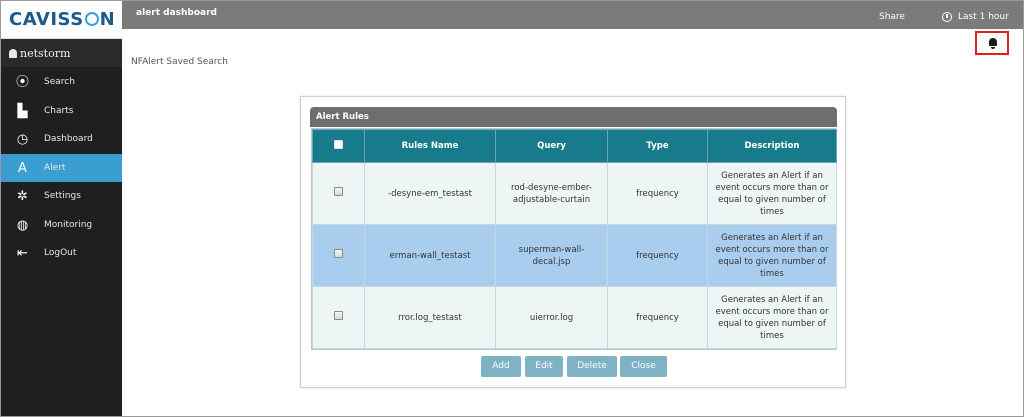 Image resolution: width=1024 pixels, height=417 pixels. I want to click on sidebar-item-dashboard: ◷ Dashboard, so click(61, 139).